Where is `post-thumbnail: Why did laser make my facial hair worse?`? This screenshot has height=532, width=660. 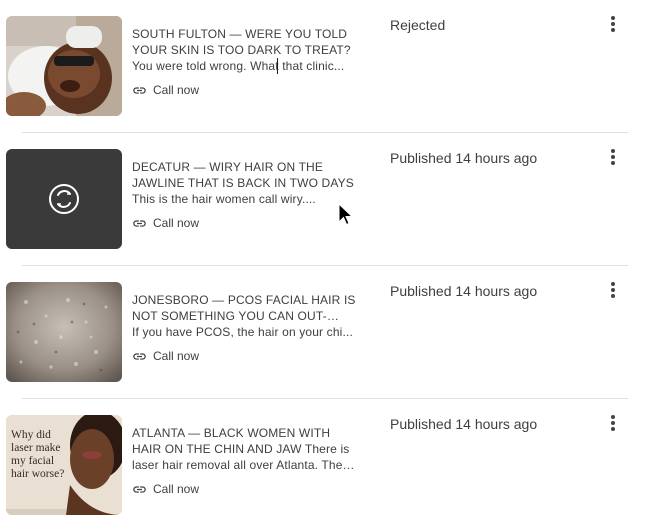
post-thumbnail: Why did laser make my facial hair worse? is located at coordinates (64, 465).